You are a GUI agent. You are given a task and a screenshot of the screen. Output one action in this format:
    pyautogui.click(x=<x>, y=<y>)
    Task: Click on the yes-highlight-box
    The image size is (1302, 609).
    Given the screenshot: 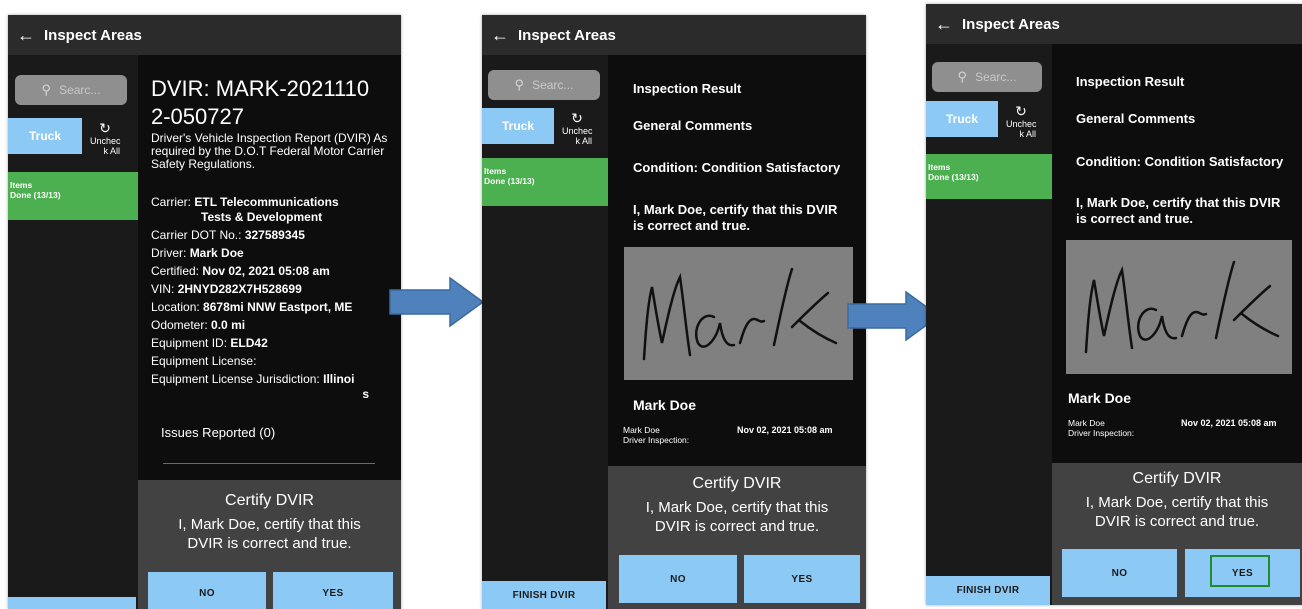 What is the action you would take?
    pyautogui.click(x=1240, y=571)
    